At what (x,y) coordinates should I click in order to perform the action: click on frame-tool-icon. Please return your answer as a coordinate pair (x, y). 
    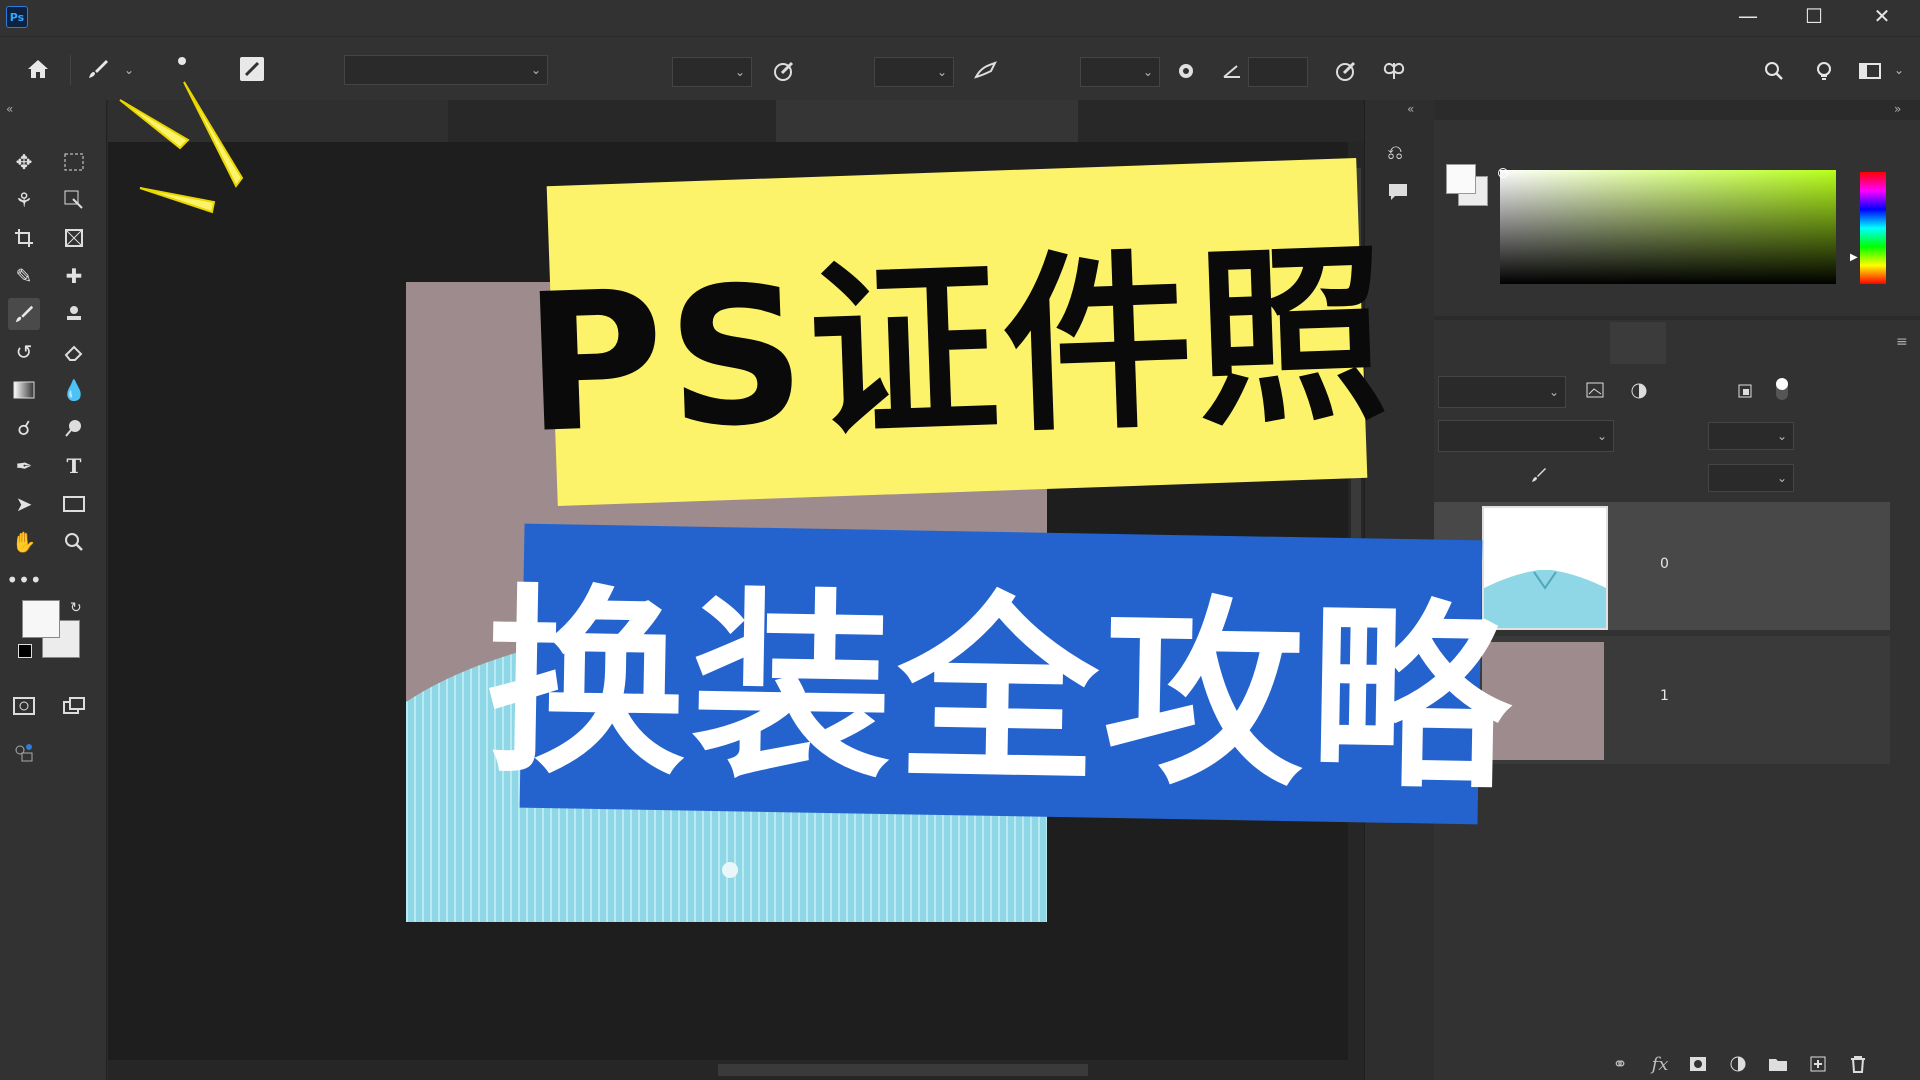
    Looking at the image, I should click on (74, 238).